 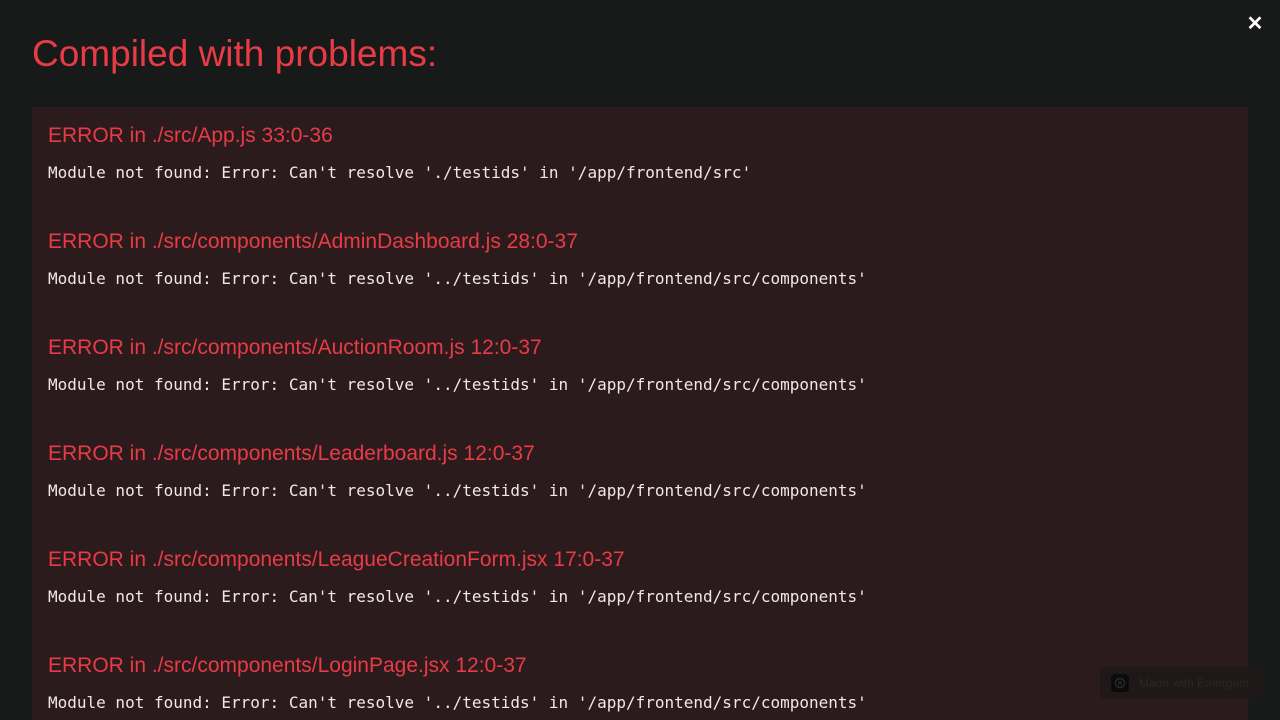 I want to click on badge-label: Made with Emergent, so click(x=1194, y=683).